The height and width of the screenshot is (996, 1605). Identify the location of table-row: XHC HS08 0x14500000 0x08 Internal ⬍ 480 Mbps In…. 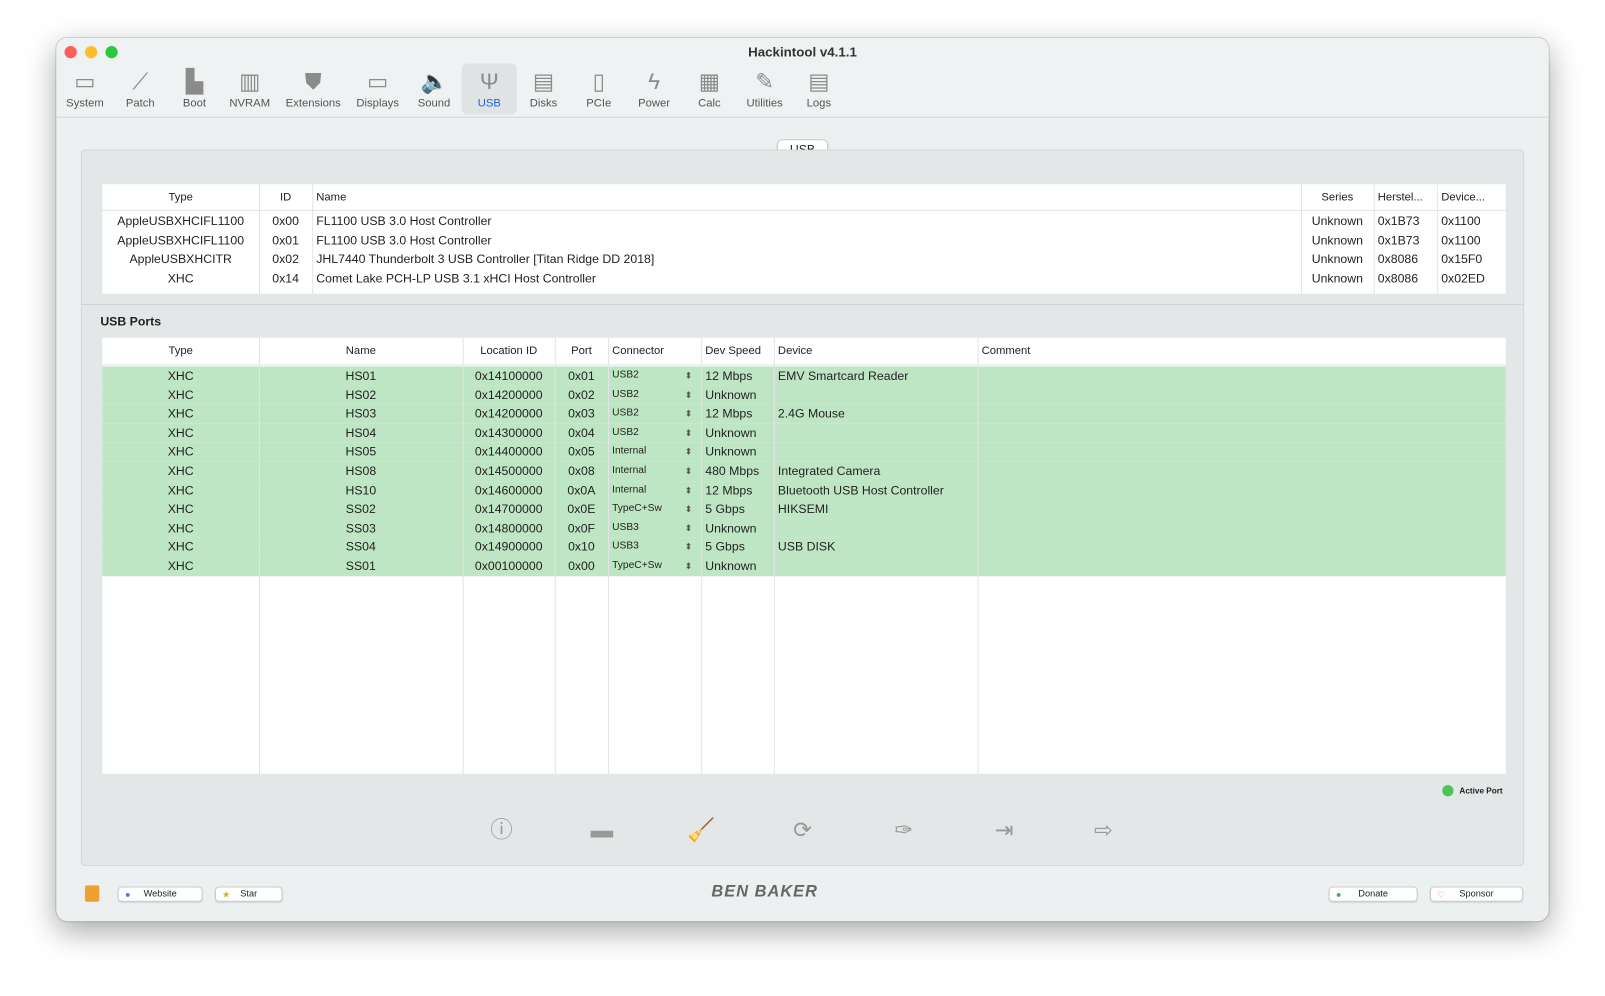
(804, 471).